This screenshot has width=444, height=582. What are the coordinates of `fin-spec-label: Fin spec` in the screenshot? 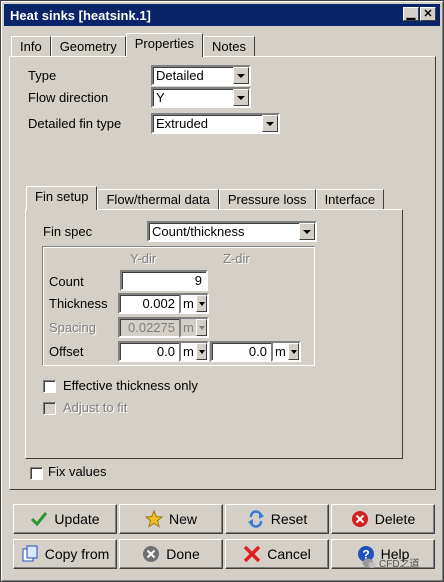 It's located at (68, 231).